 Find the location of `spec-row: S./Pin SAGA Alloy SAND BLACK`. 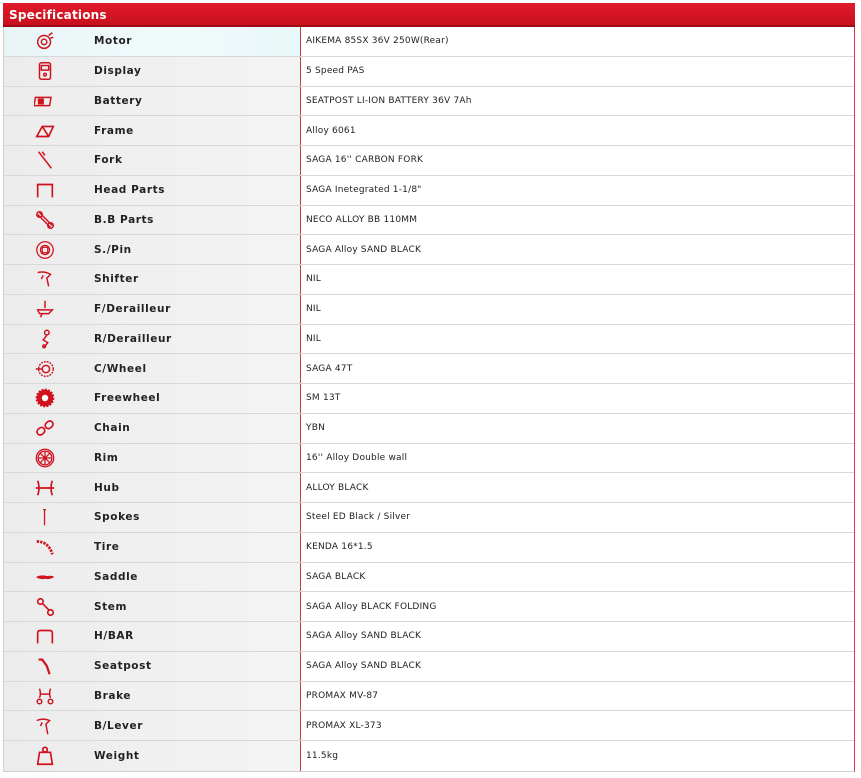

spec-row: S./Pin SAGA Alloy SAND BLACK is located at coordinates (429, 250).